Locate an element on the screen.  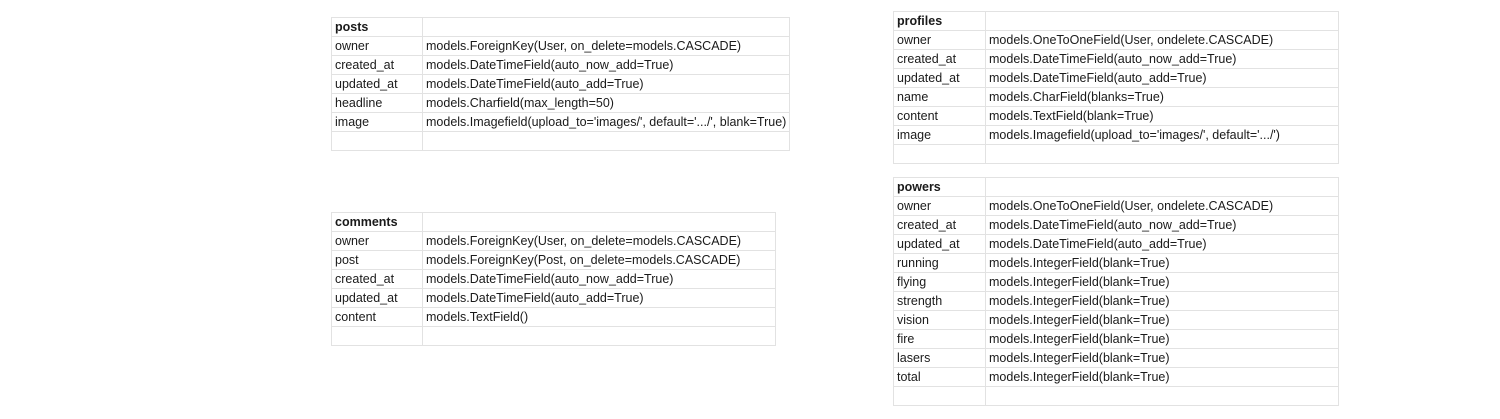
table-row: fire models.IntegerField(blank=True) is located at coordinates (1116, 339).